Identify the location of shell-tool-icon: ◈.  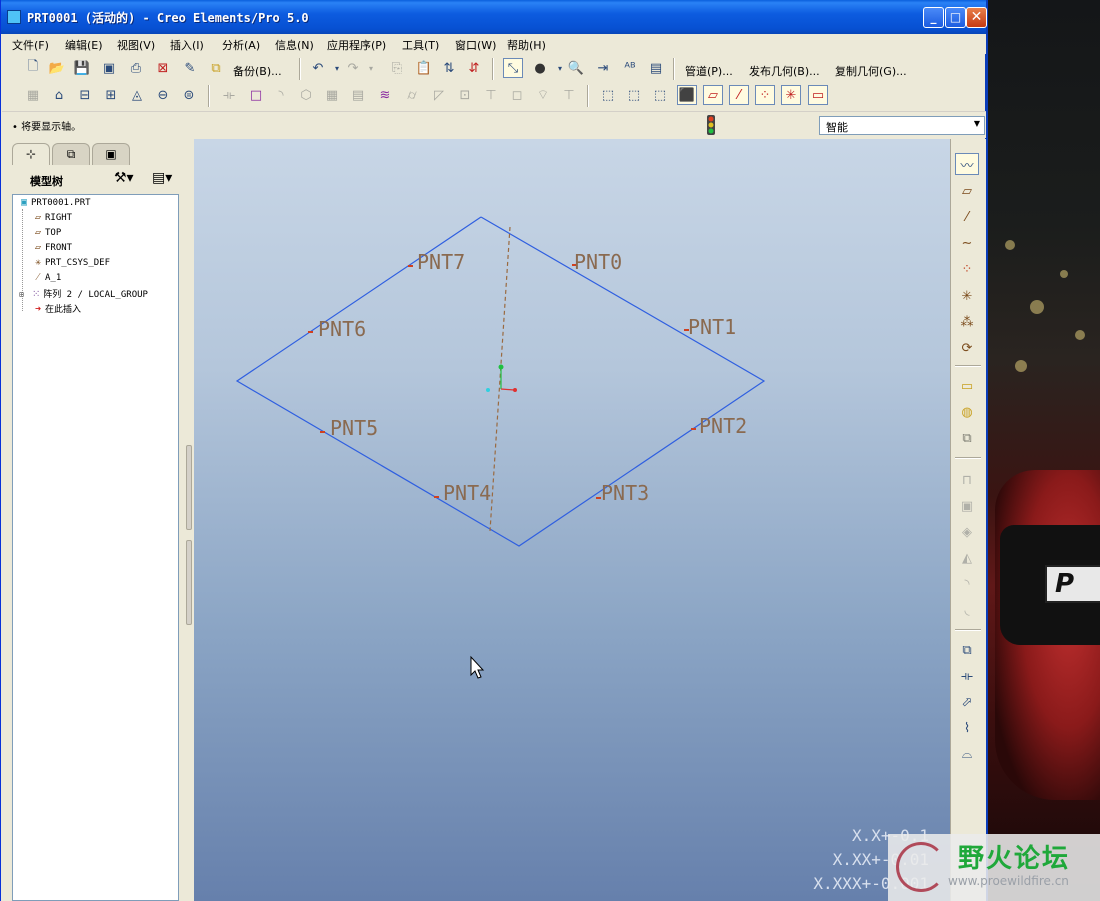
(967, 532).